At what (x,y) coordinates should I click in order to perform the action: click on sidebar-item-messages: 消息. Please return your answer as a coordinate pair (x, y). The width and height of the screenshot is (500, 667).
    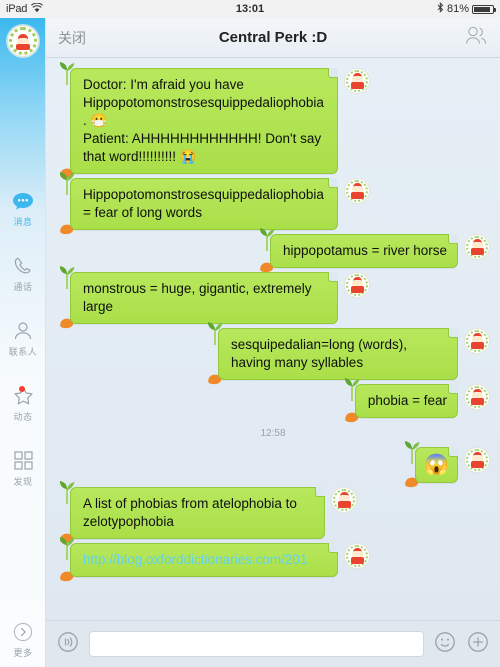
    Looking at the image, I should click on (23, 208).